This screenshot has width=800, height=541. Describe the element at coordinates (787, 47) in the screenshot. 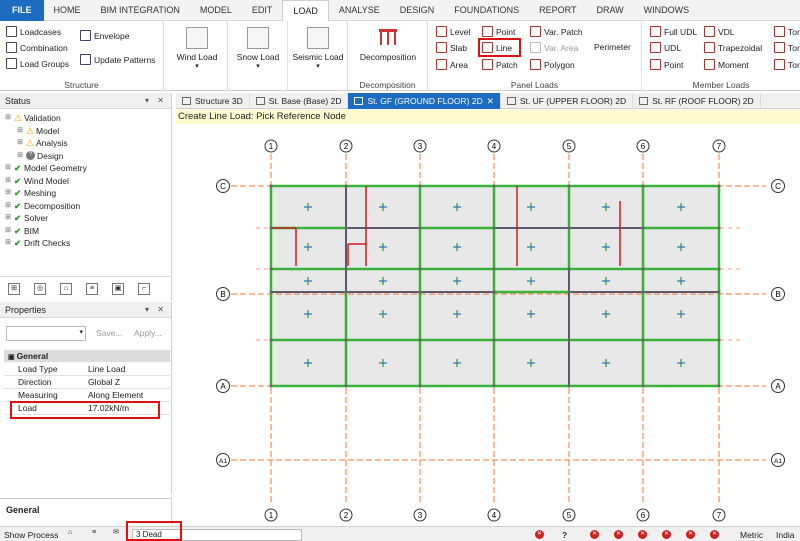

I see `torsion-button-2: Tor` at that location.